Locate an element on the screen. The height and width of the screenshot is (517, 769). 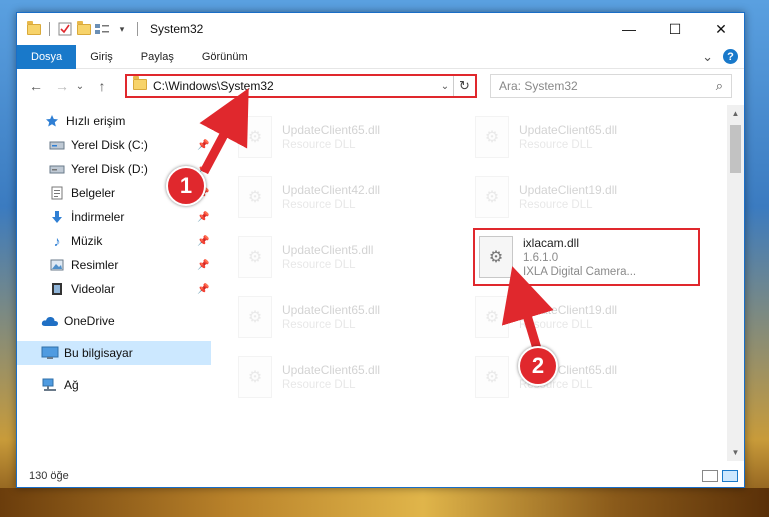
download-icon is located at coordinates (57, 217).